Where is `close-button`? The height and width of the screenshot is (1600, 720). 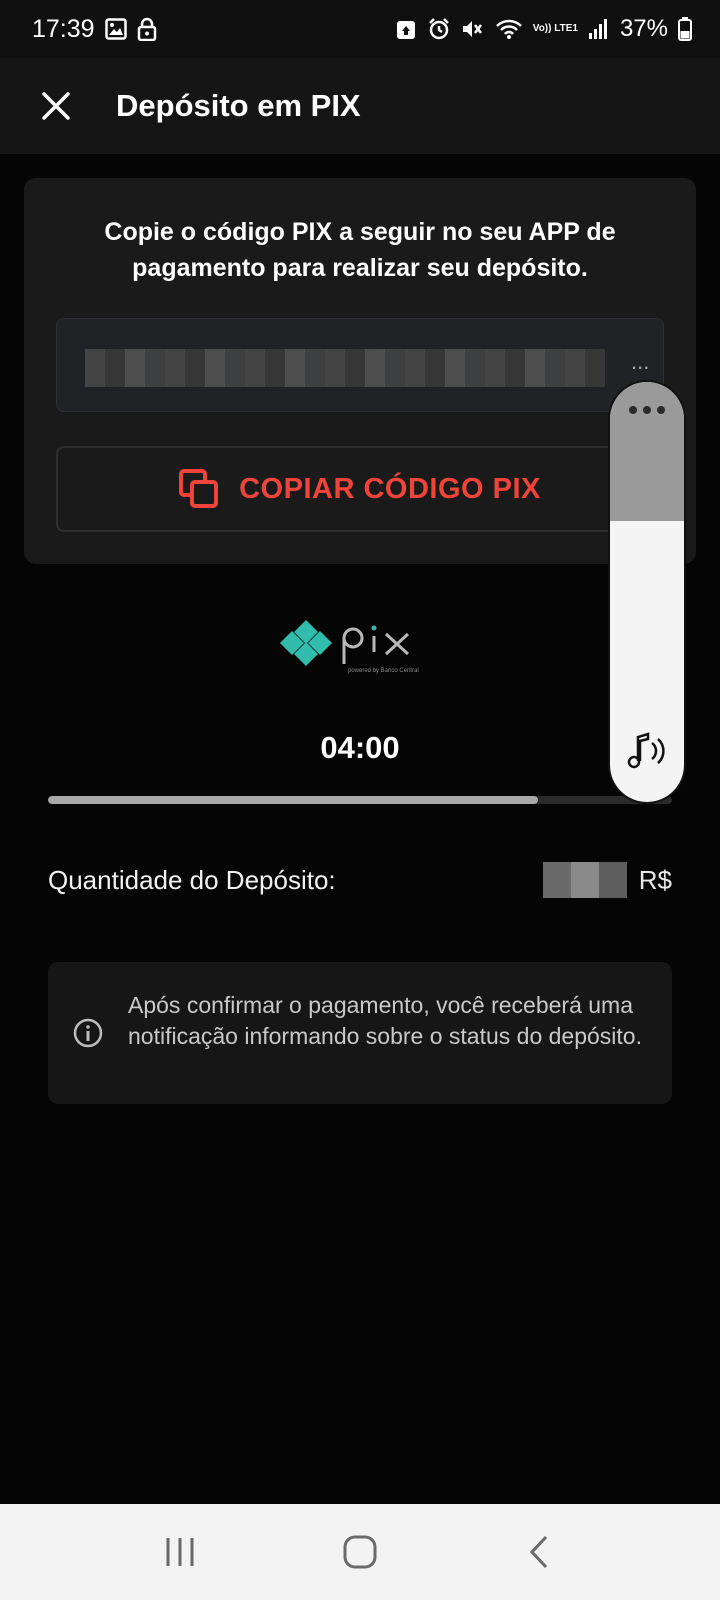 close-button is located at coordinates (56, 106).